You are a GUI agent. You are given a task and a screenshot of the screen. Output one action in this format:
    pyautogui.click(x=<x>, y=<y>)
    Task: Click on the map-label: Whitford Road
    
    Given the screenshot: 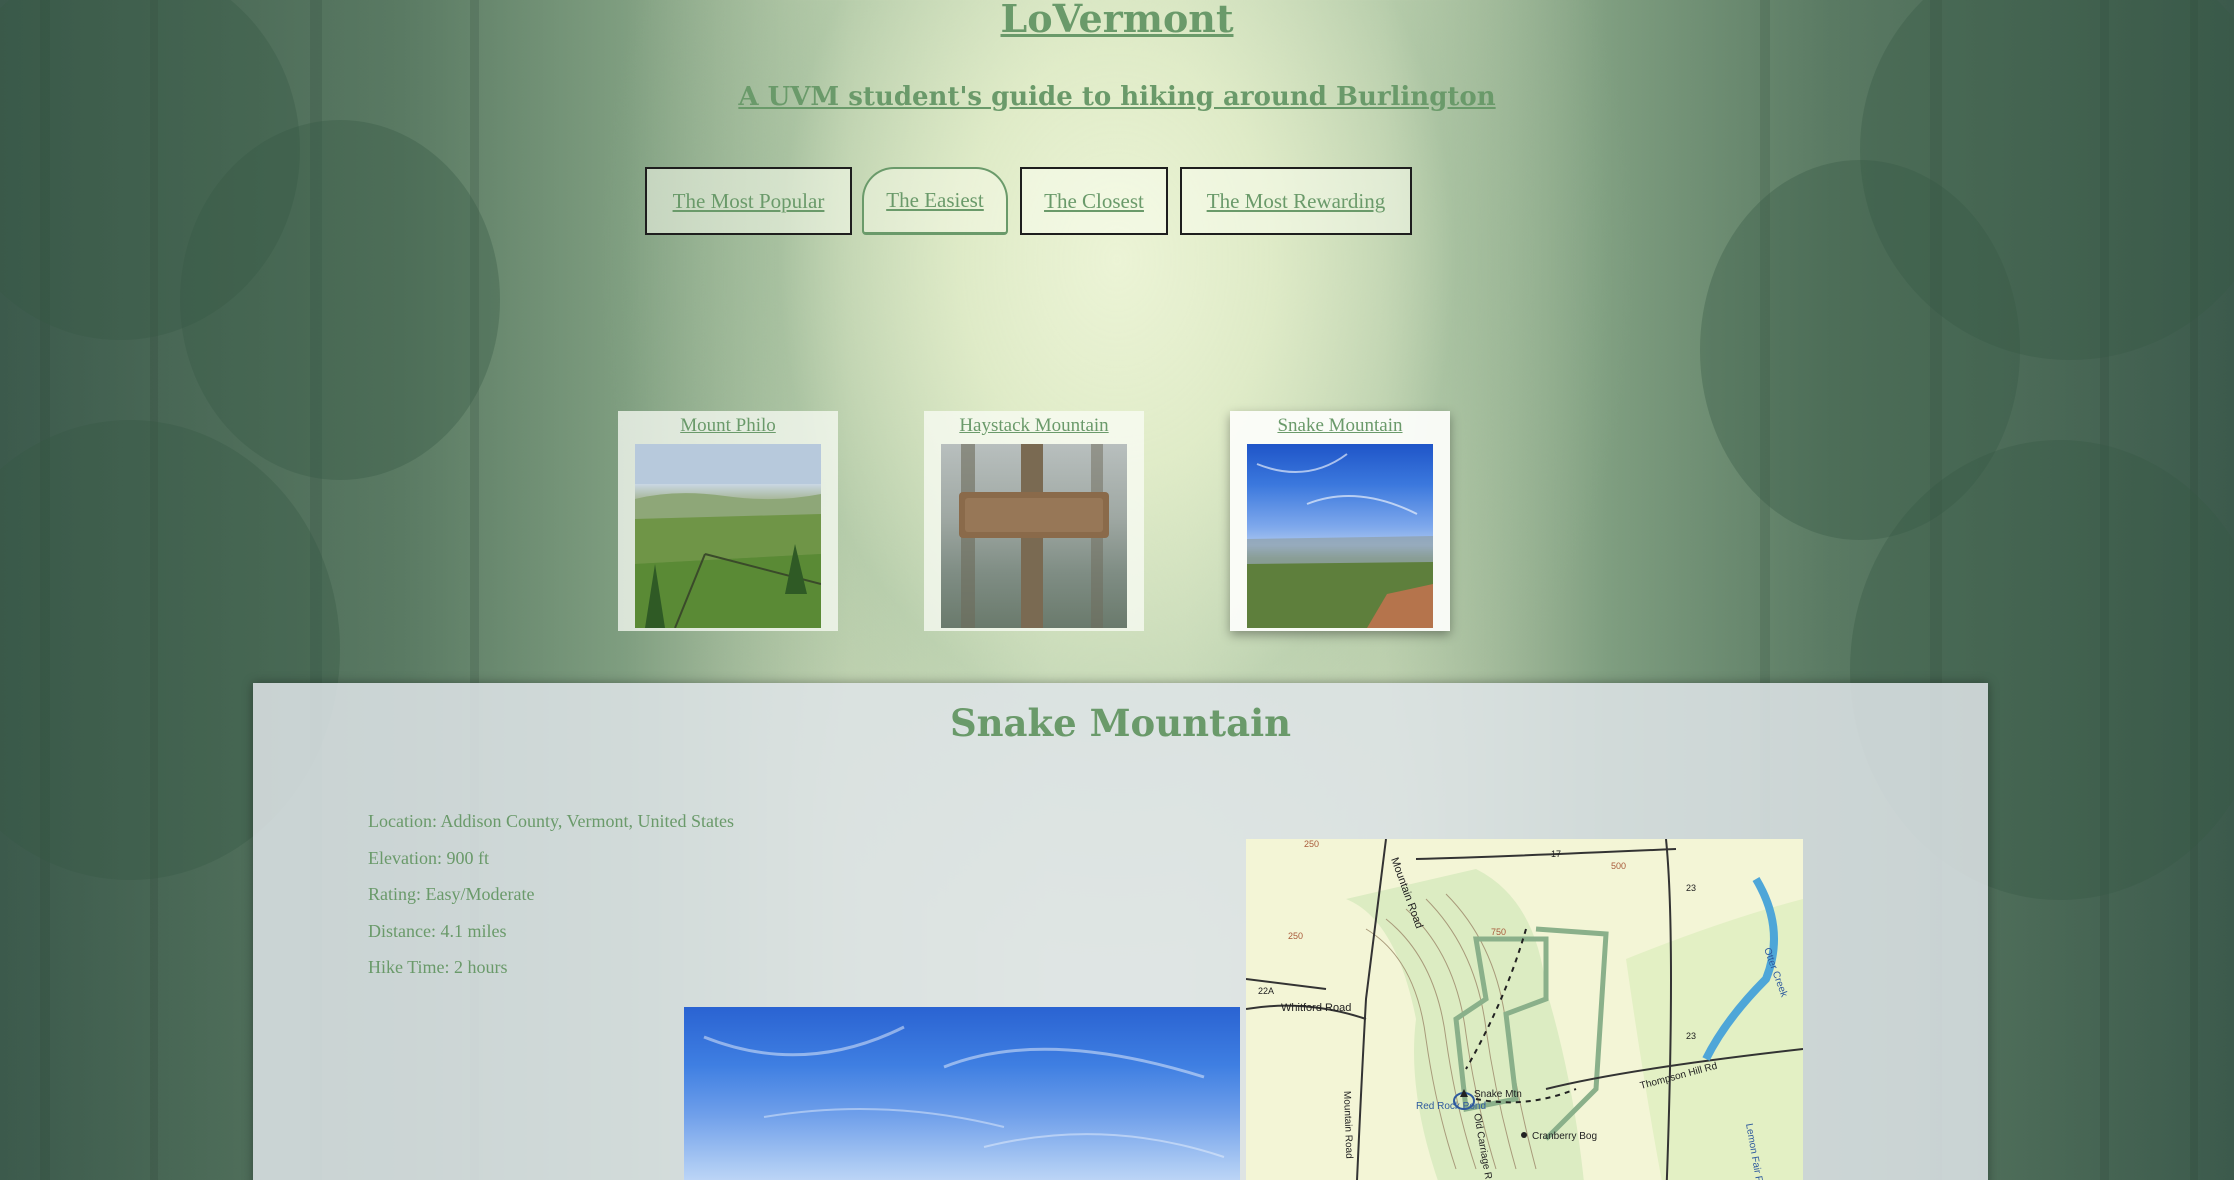 What is the action you would take?
    pyautogui.click(x=1316, y=1008)
    